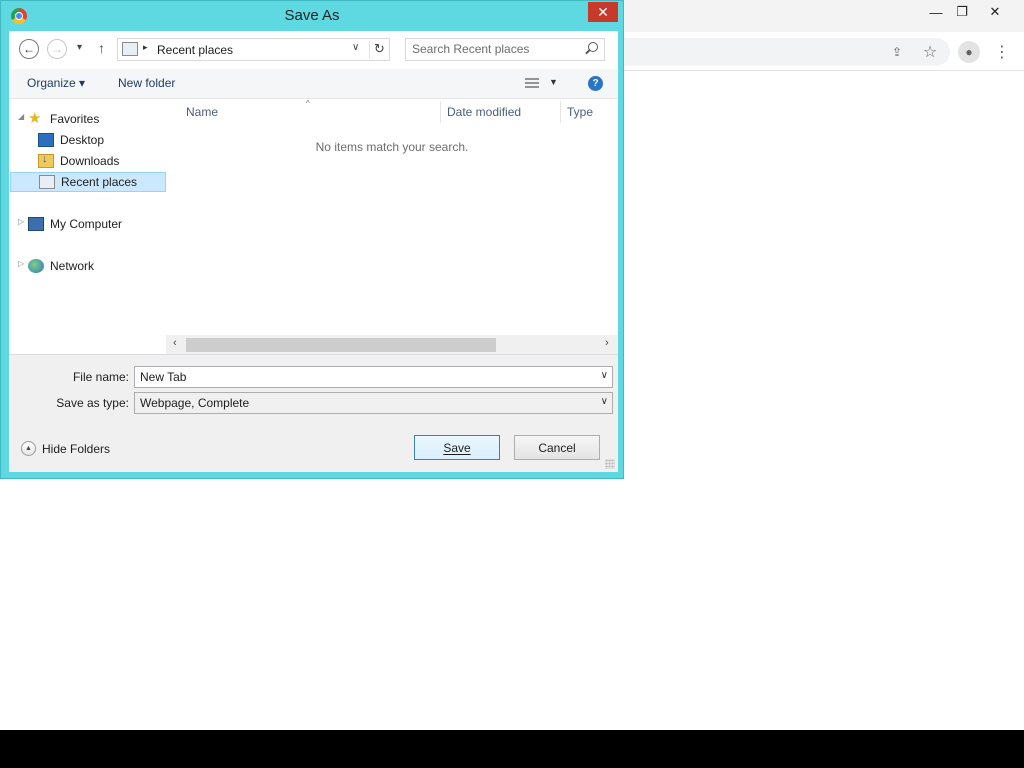 The image size is (1024, 768). What do you see at coordinates (90, 161) in the screenshot?
I see `nav-item-label: Downloads` at bounding box center [90, 161].